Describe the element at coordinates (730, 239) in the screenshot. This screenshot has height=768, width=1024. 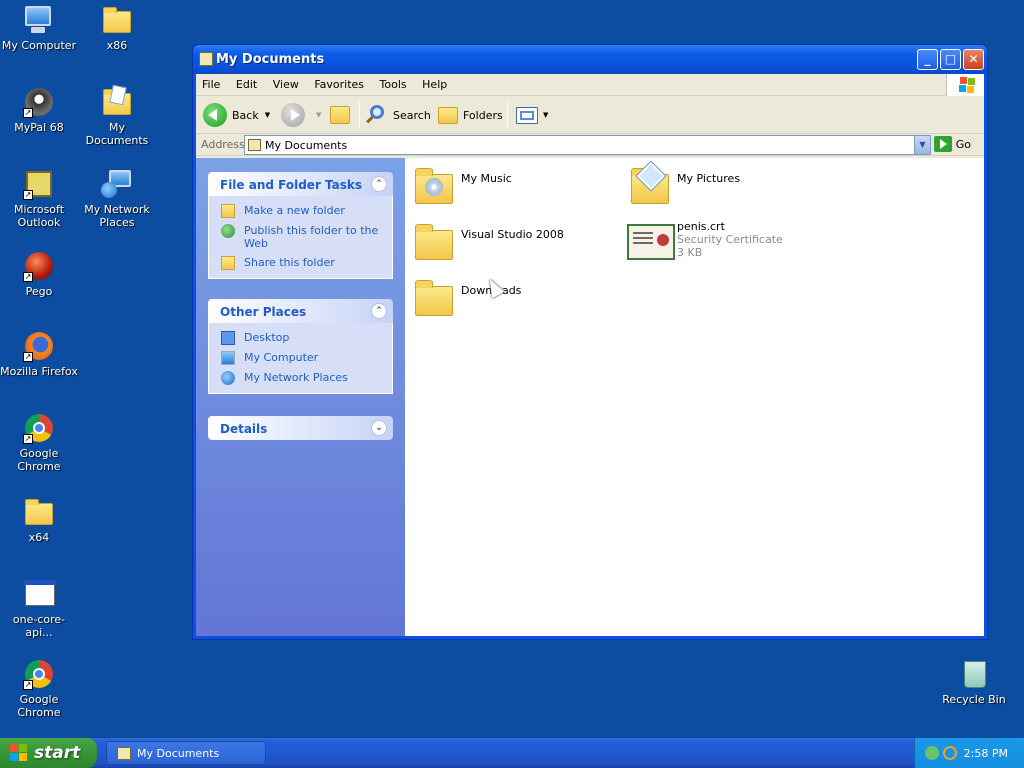
I see `item-type: Security Certificate` at that location.